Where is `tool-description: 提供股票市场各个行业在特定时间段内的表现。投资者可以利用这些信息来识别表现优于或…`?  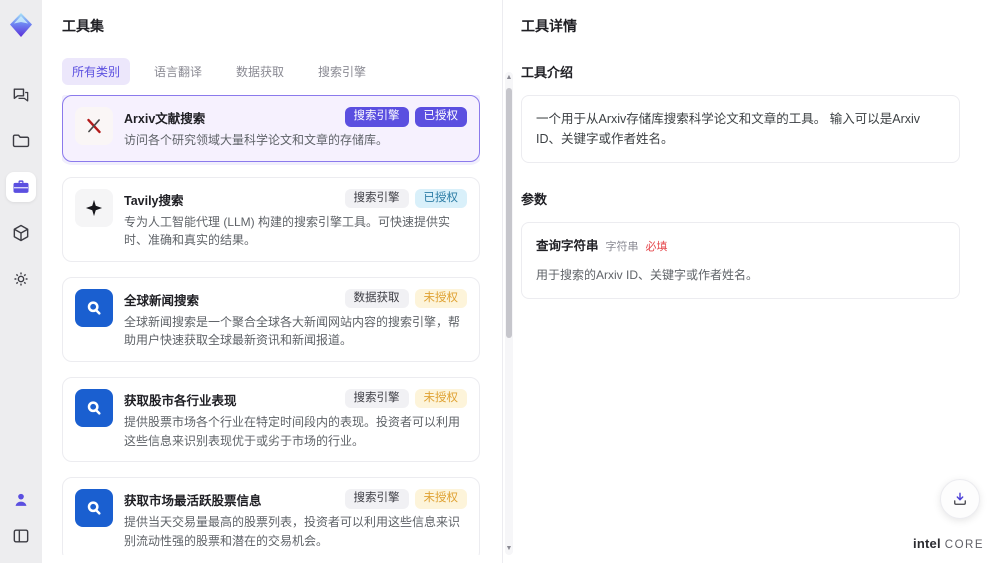
tool-description: 提供股票市场各个行业在特定时间段内的表现。投资者可以利用这些信息来识别表现优于或… is located at coordinates (292, 431).